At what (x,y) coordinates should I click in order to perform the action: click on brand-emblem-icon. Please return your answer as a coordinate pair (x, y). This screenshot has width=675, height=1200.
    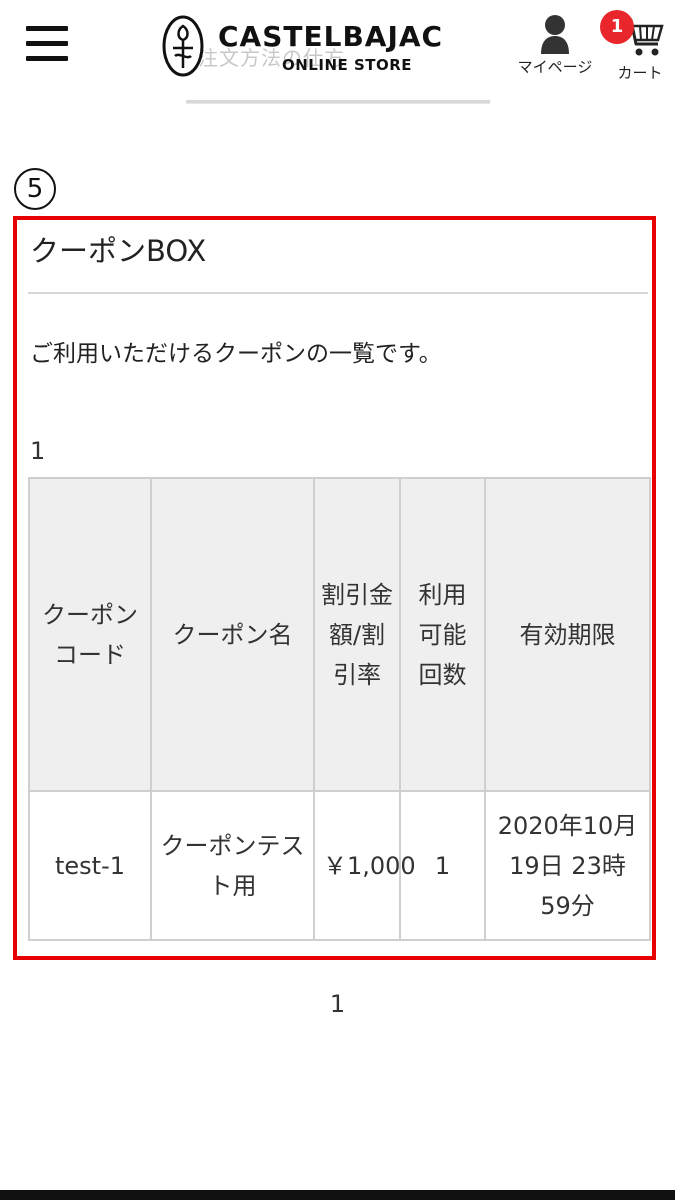
    Looking at the image, I should click on (183, 46).